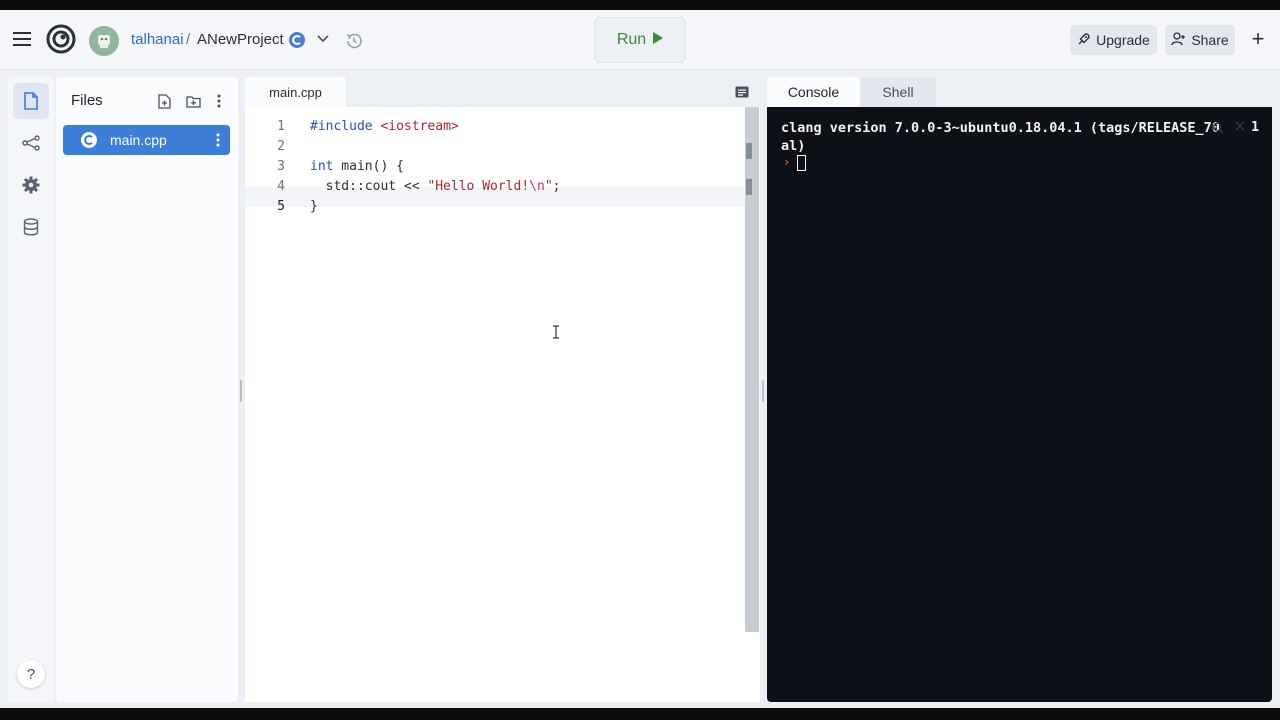 Image resolution: width=1280 pixels, height=720 pixels. What do you see at coordinates (1123, 40) in the screenshot?
I see `upgrade-label: Upgrade` at bounding box center [1123, 40].